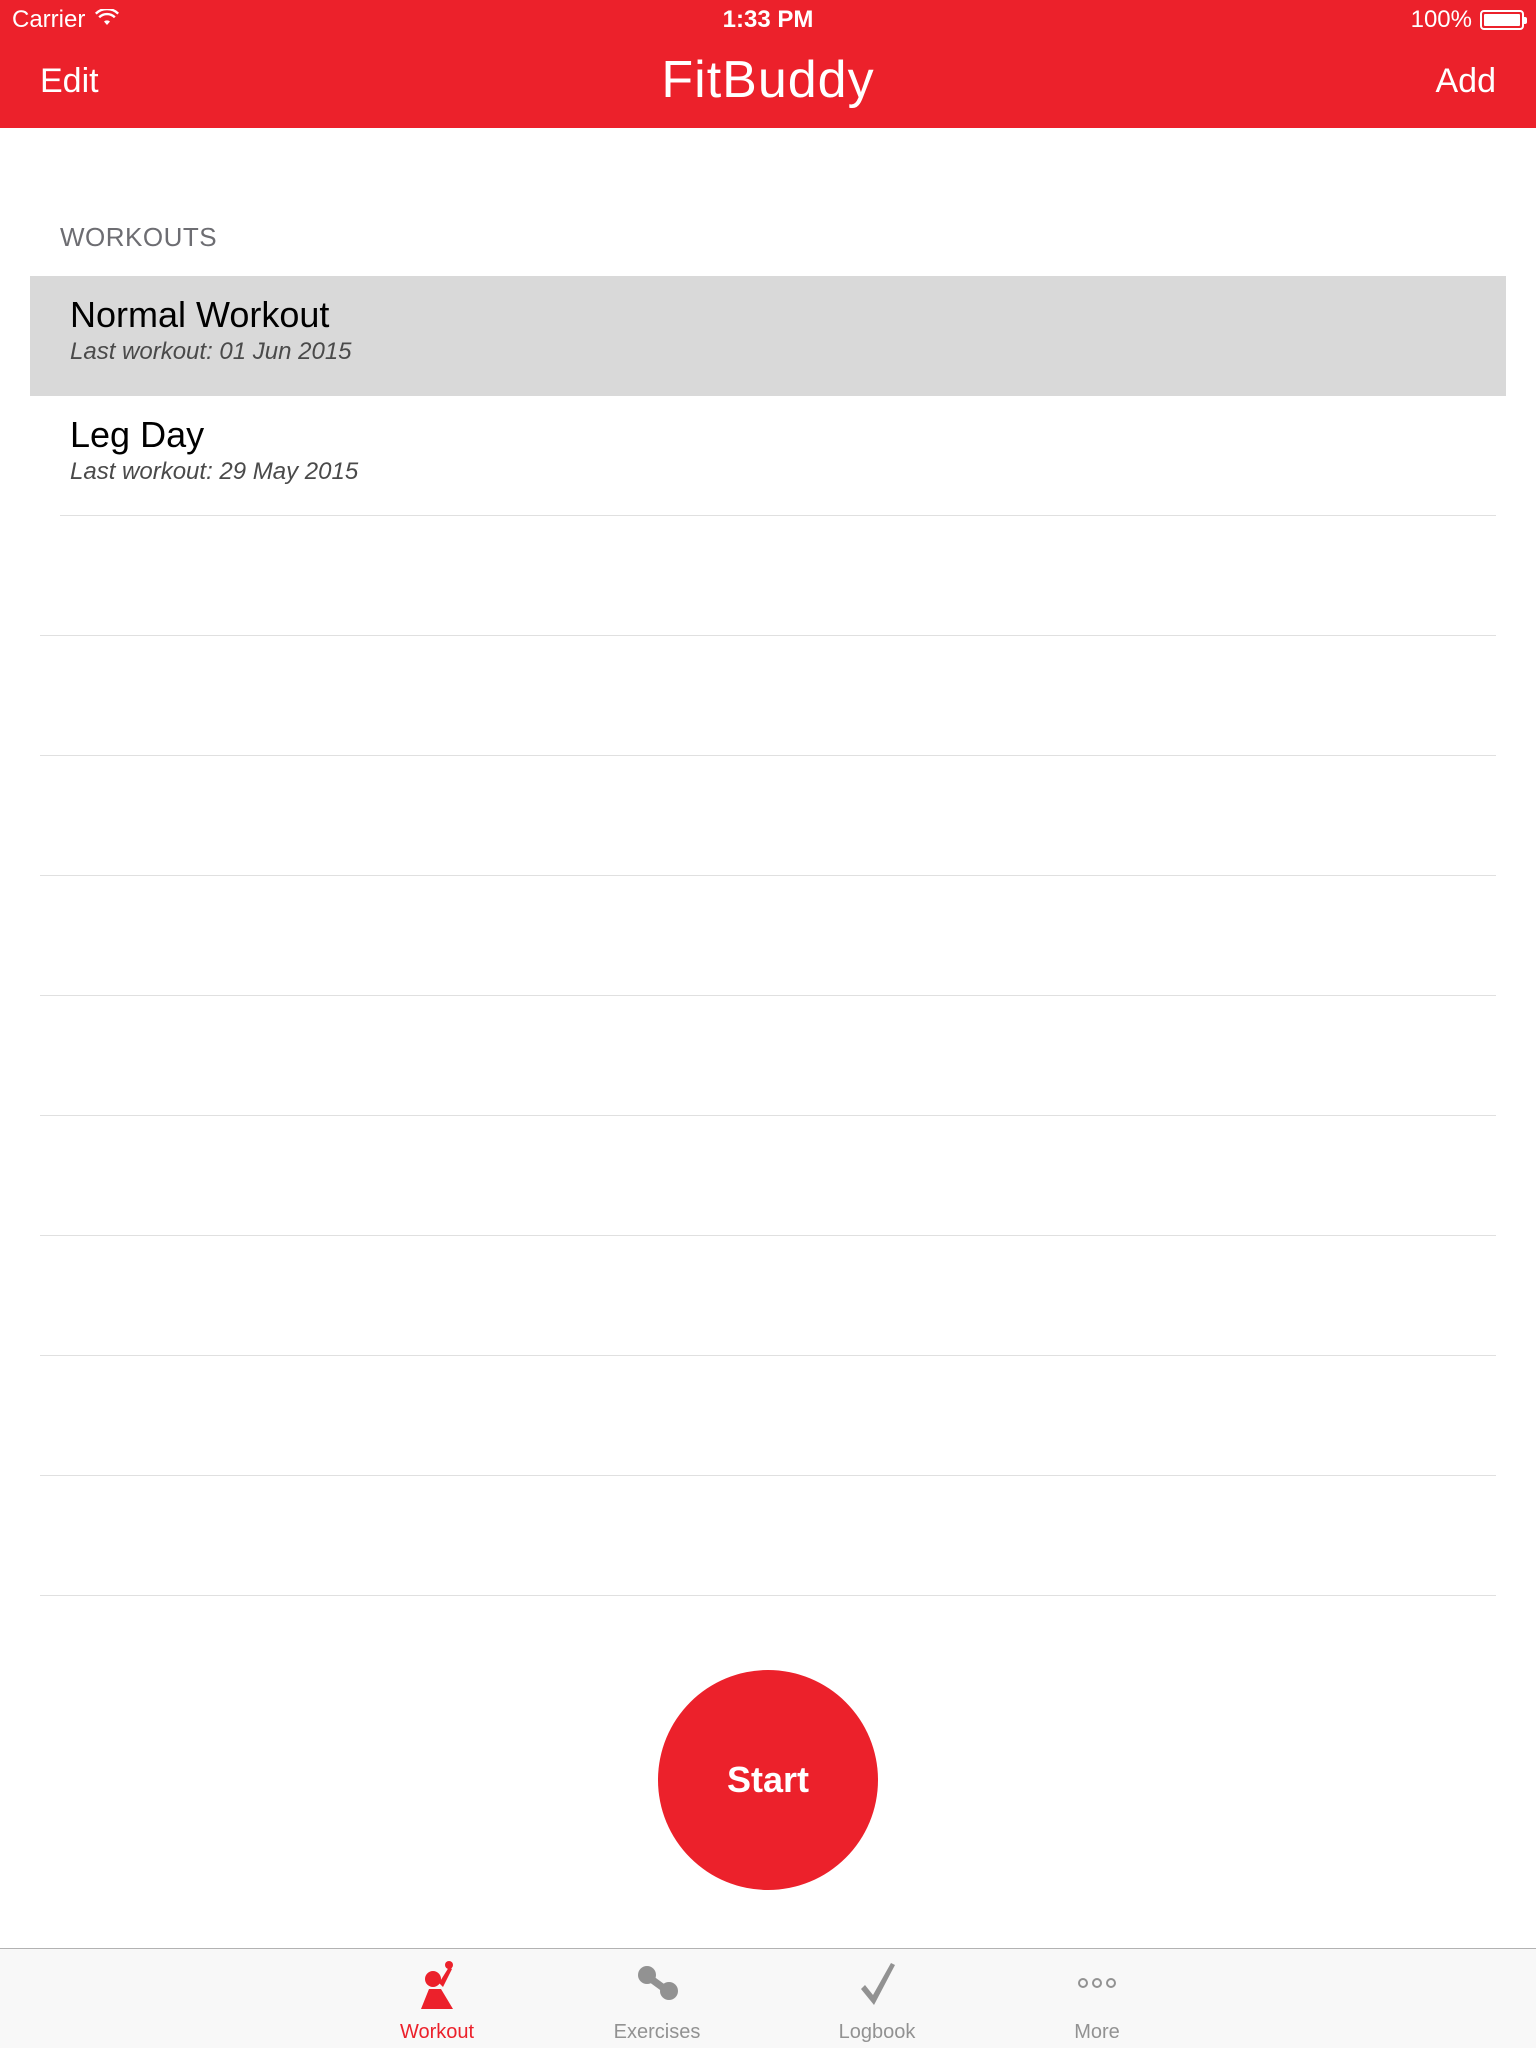 The width and height of the screenshot is (1536, 2049). I want to click on add-button: Add, so click(1466, 81).